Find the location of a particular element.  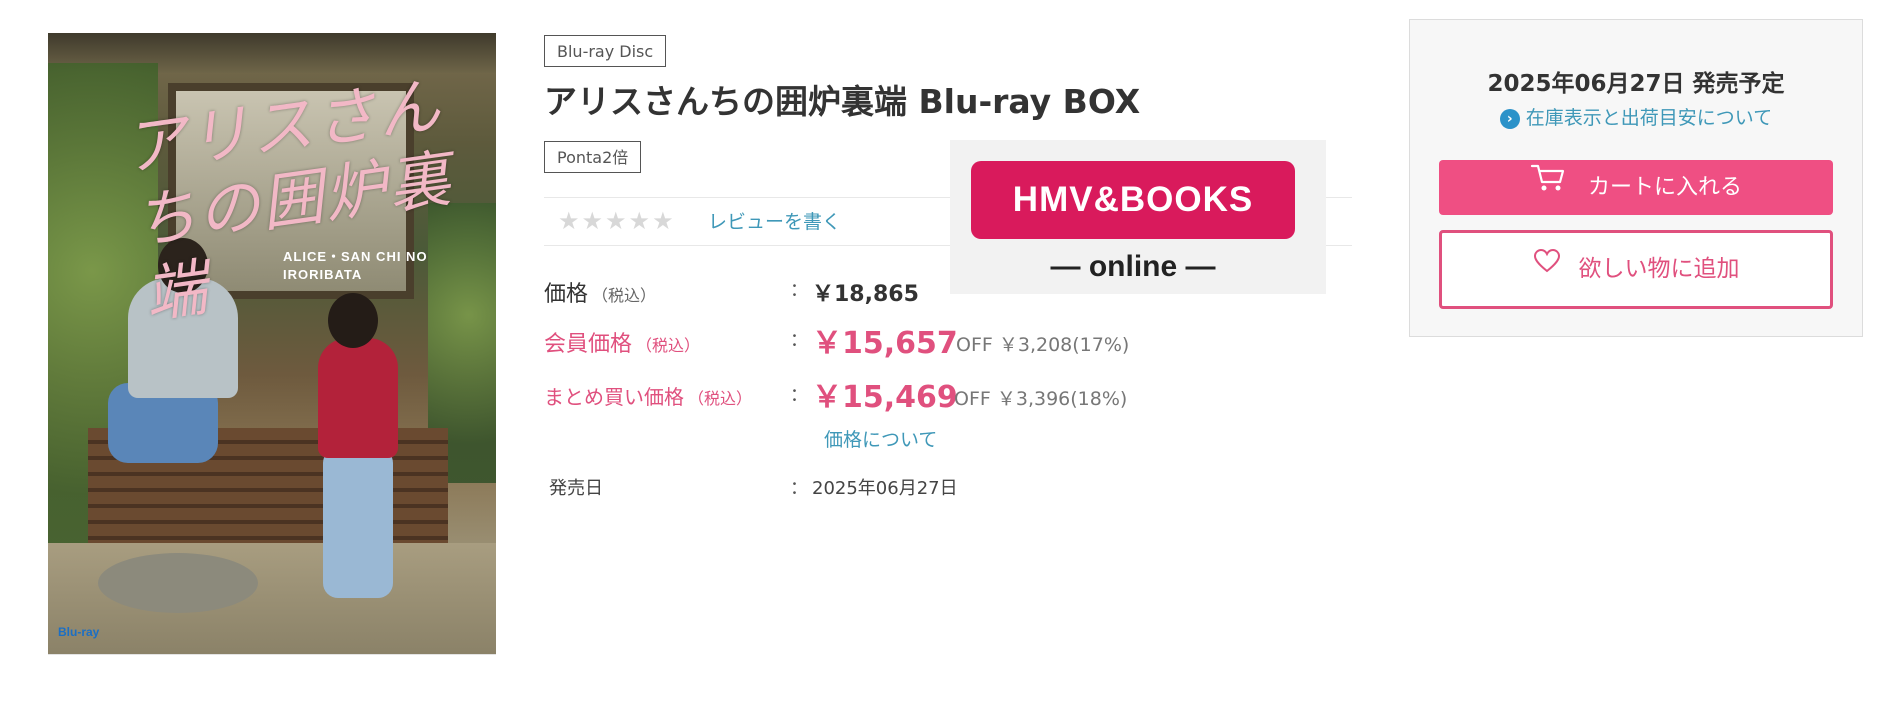

release-schedule: 2025年06月27日 発売予定 is located at coordinates (1636, 84).